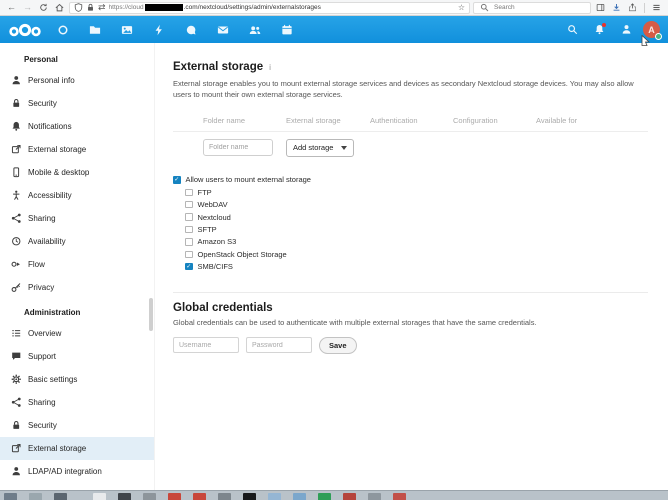  Describe the element at coordinates (102, 8) in the screenshot. I see `permissions-icon: ⇄` at that location.